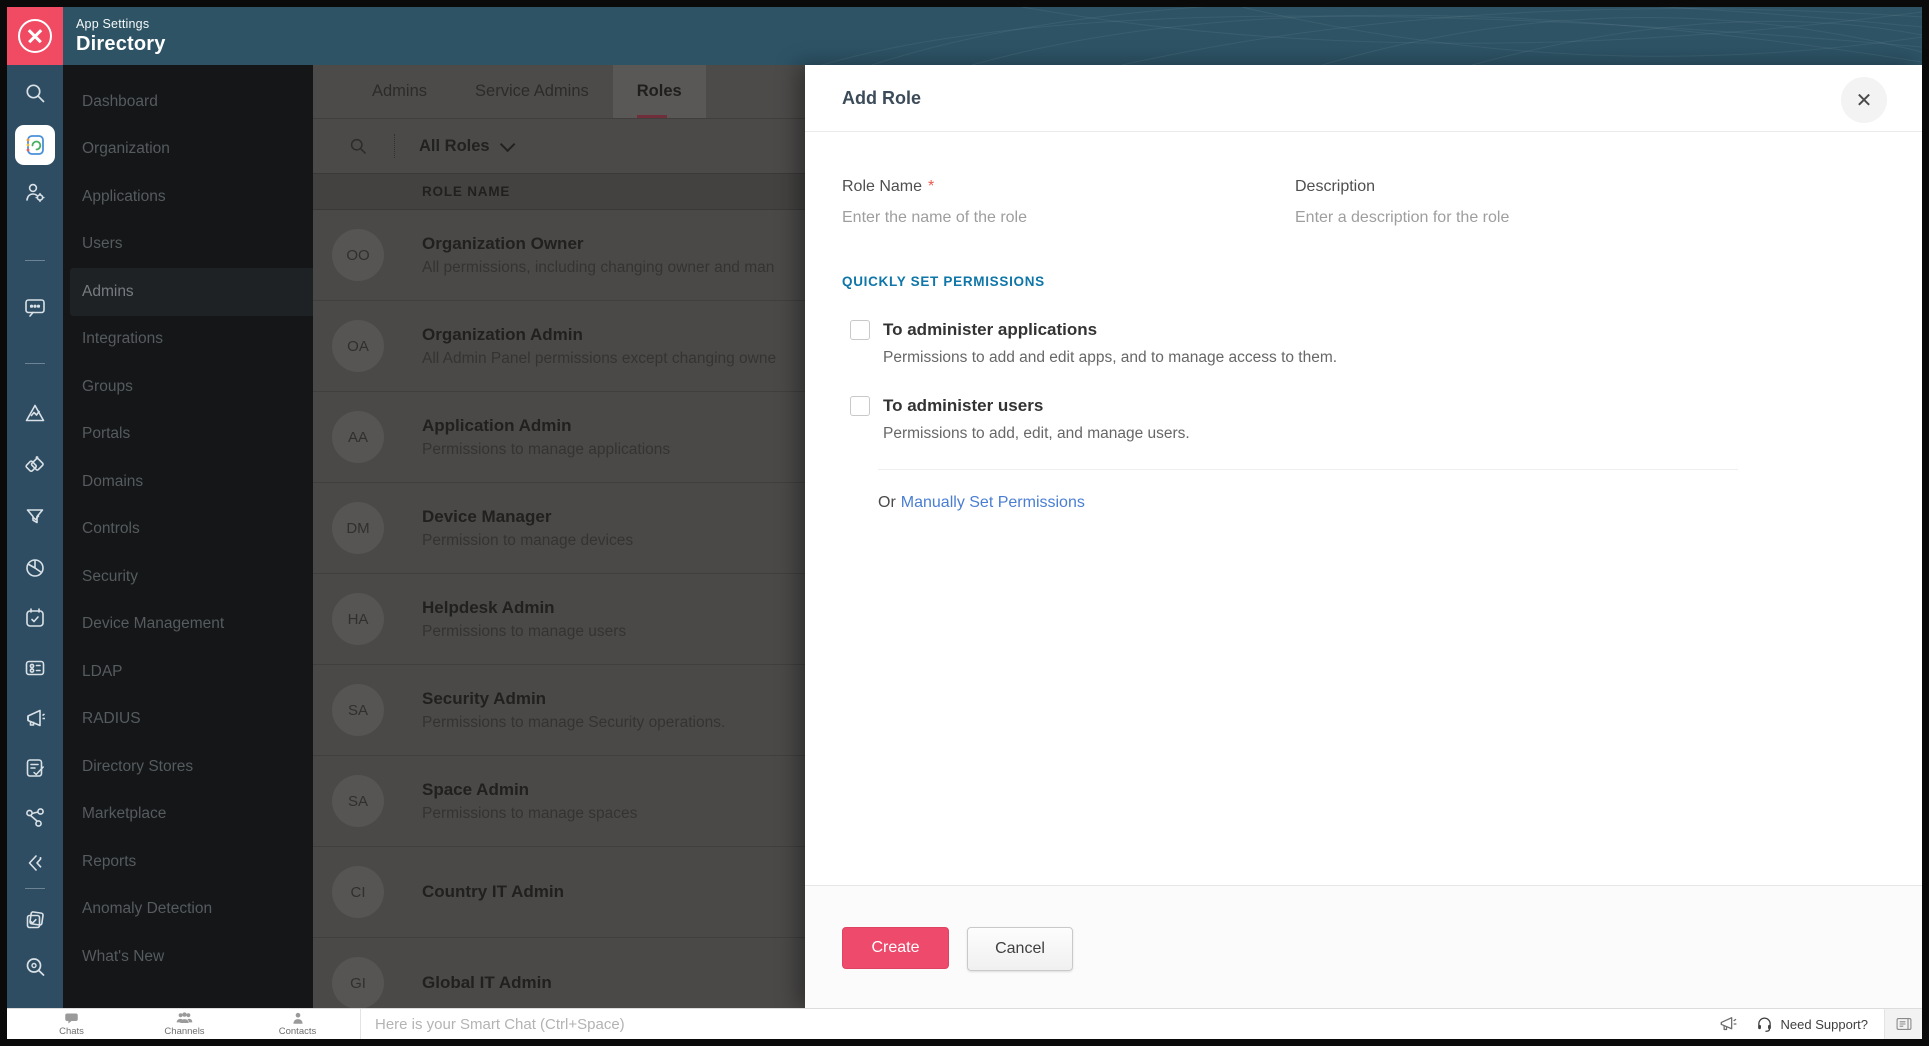 The image size is (1929, 1046). I want to click on shapes-icon, so click(35, 465).